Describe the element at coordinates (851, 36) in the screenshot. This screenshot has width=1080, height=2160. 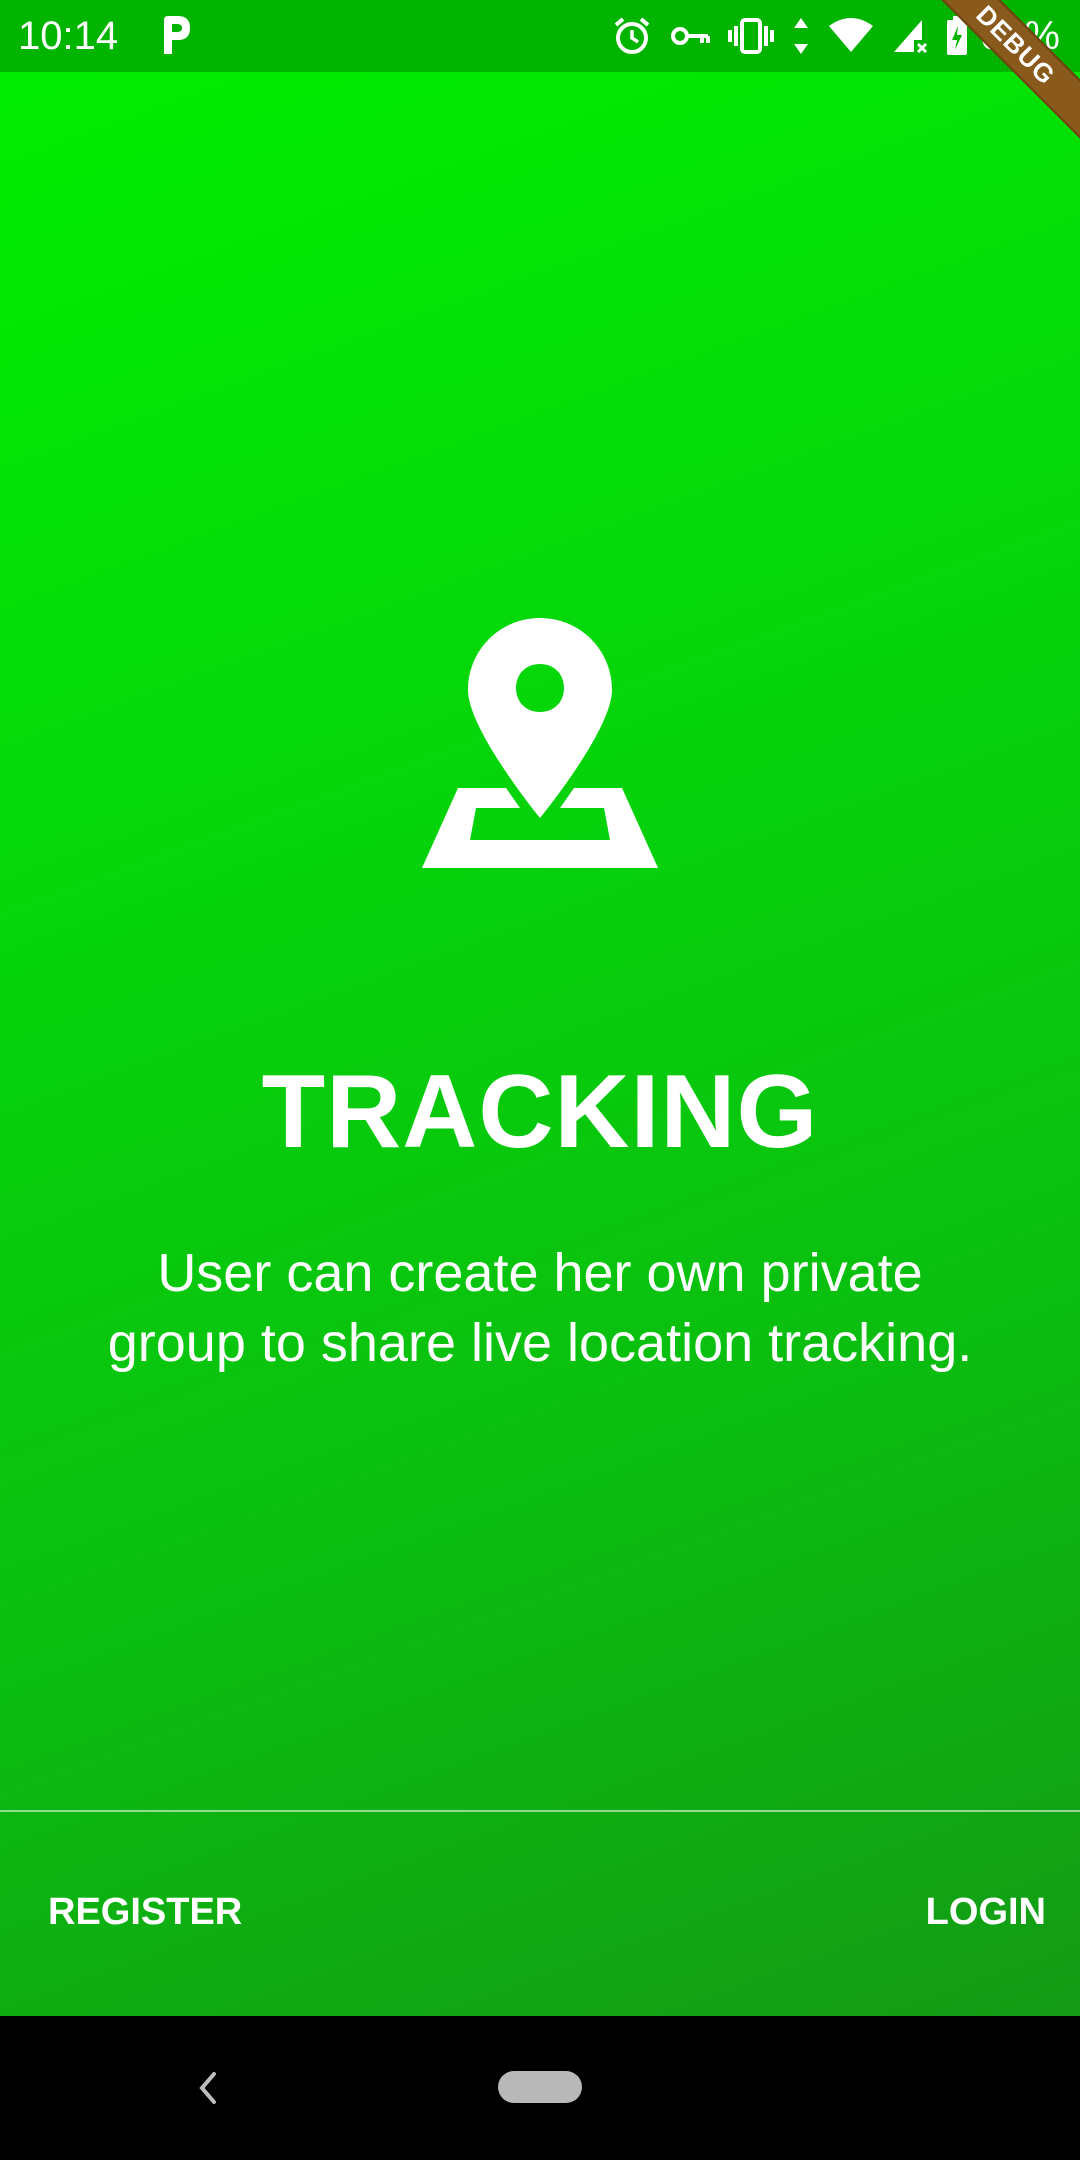
I see `wifi-icon` at that location.